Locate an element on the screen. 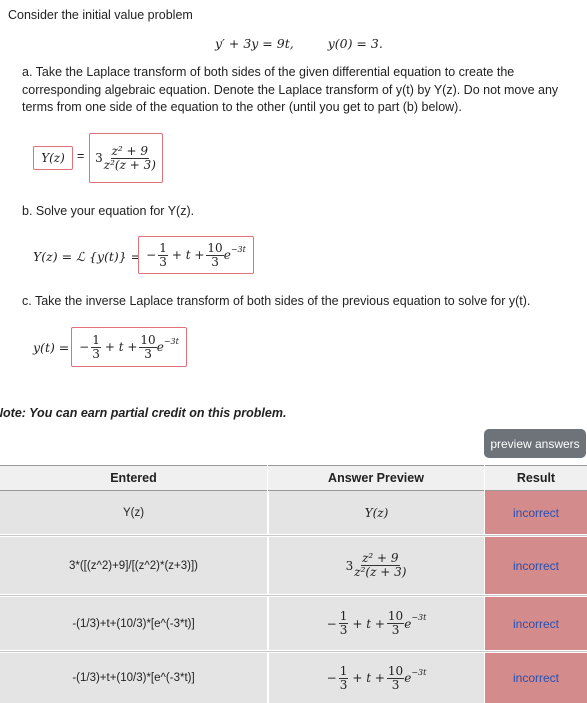  table-row-1-result: incorrect is located at coordinates (536, 512).